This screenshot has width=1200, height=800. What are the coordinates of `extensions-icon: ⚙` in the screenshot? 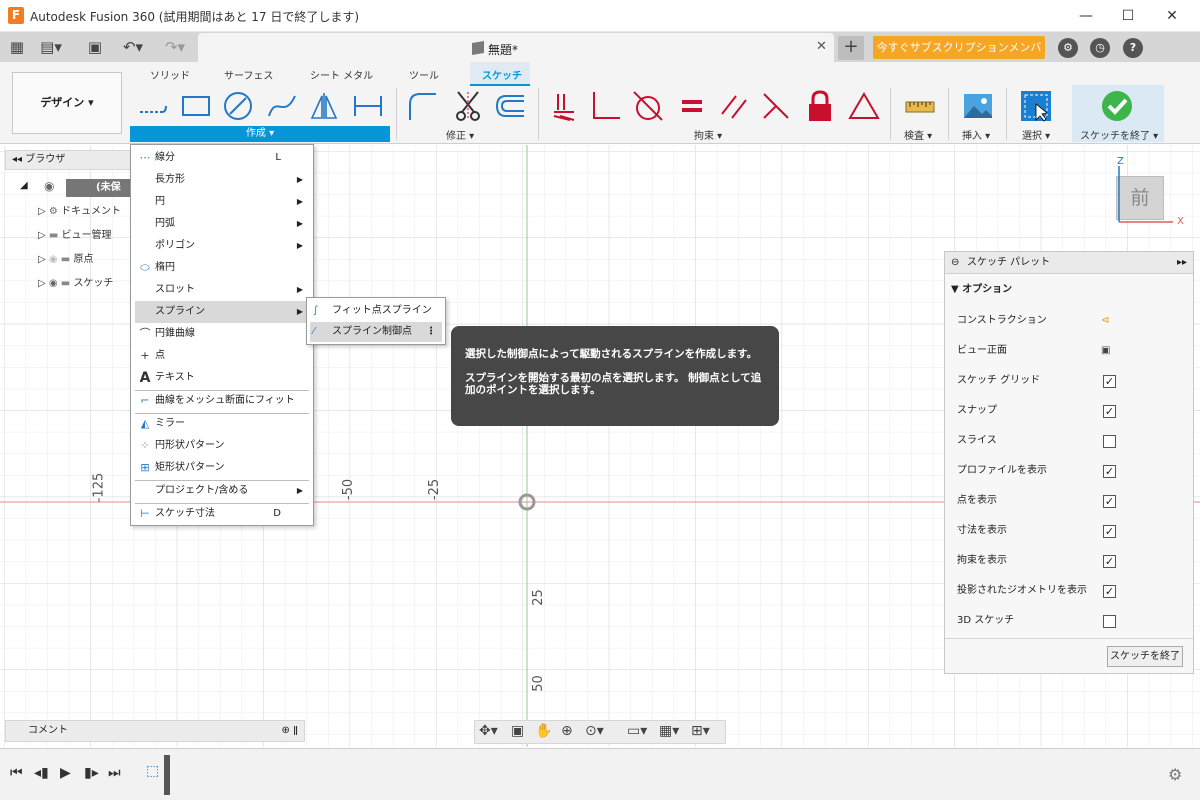 It's located at (1068, 48).